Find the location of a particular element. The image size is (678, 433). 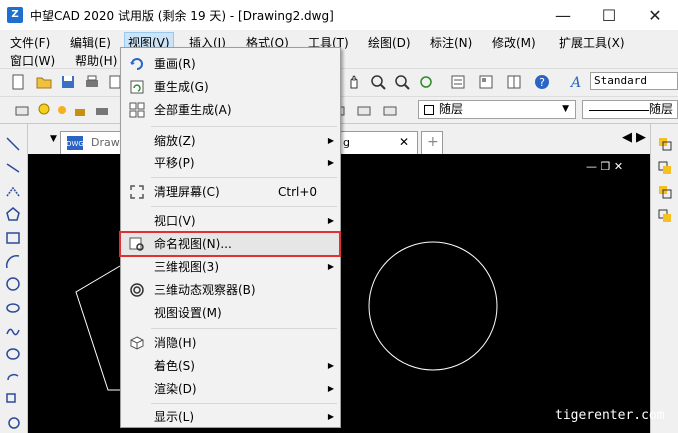

dwg-file-icon: DWG is located at coordinates (75, 143).